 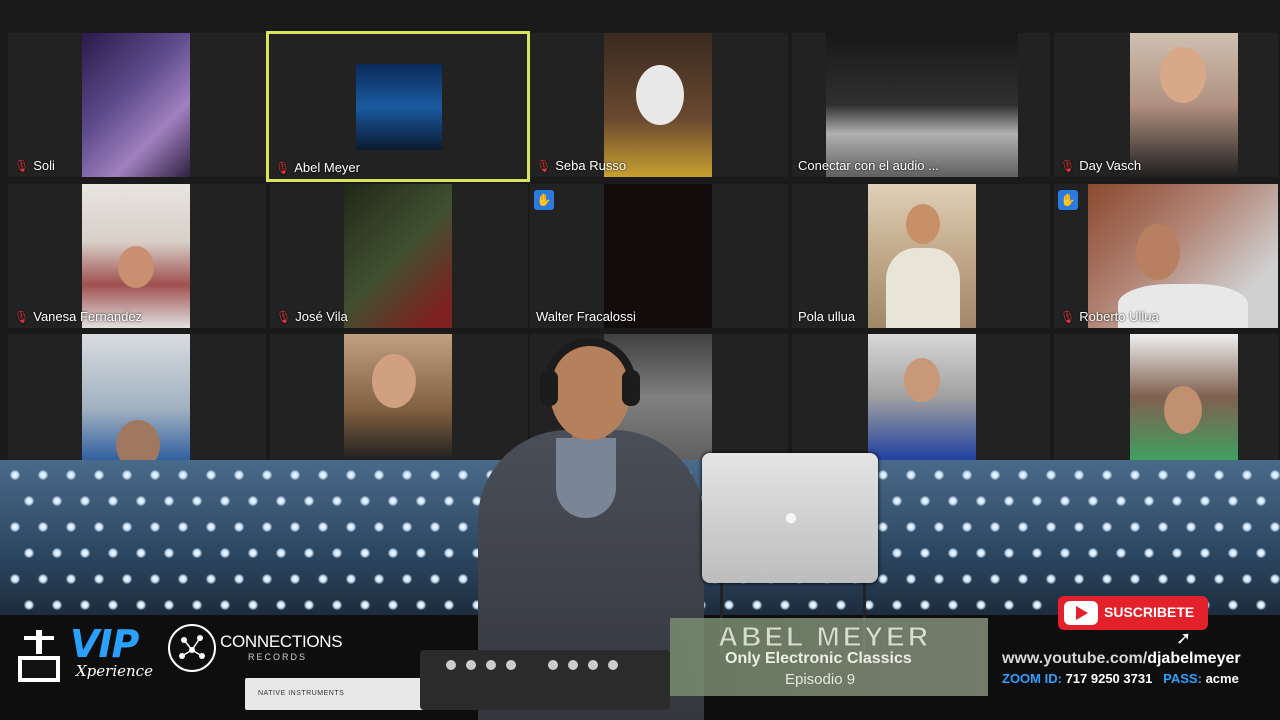 What do you see at coordinates (820, 679) in the screenshot?
I see `banner-episode: Episodio 9` at bounding box center [820, 679].